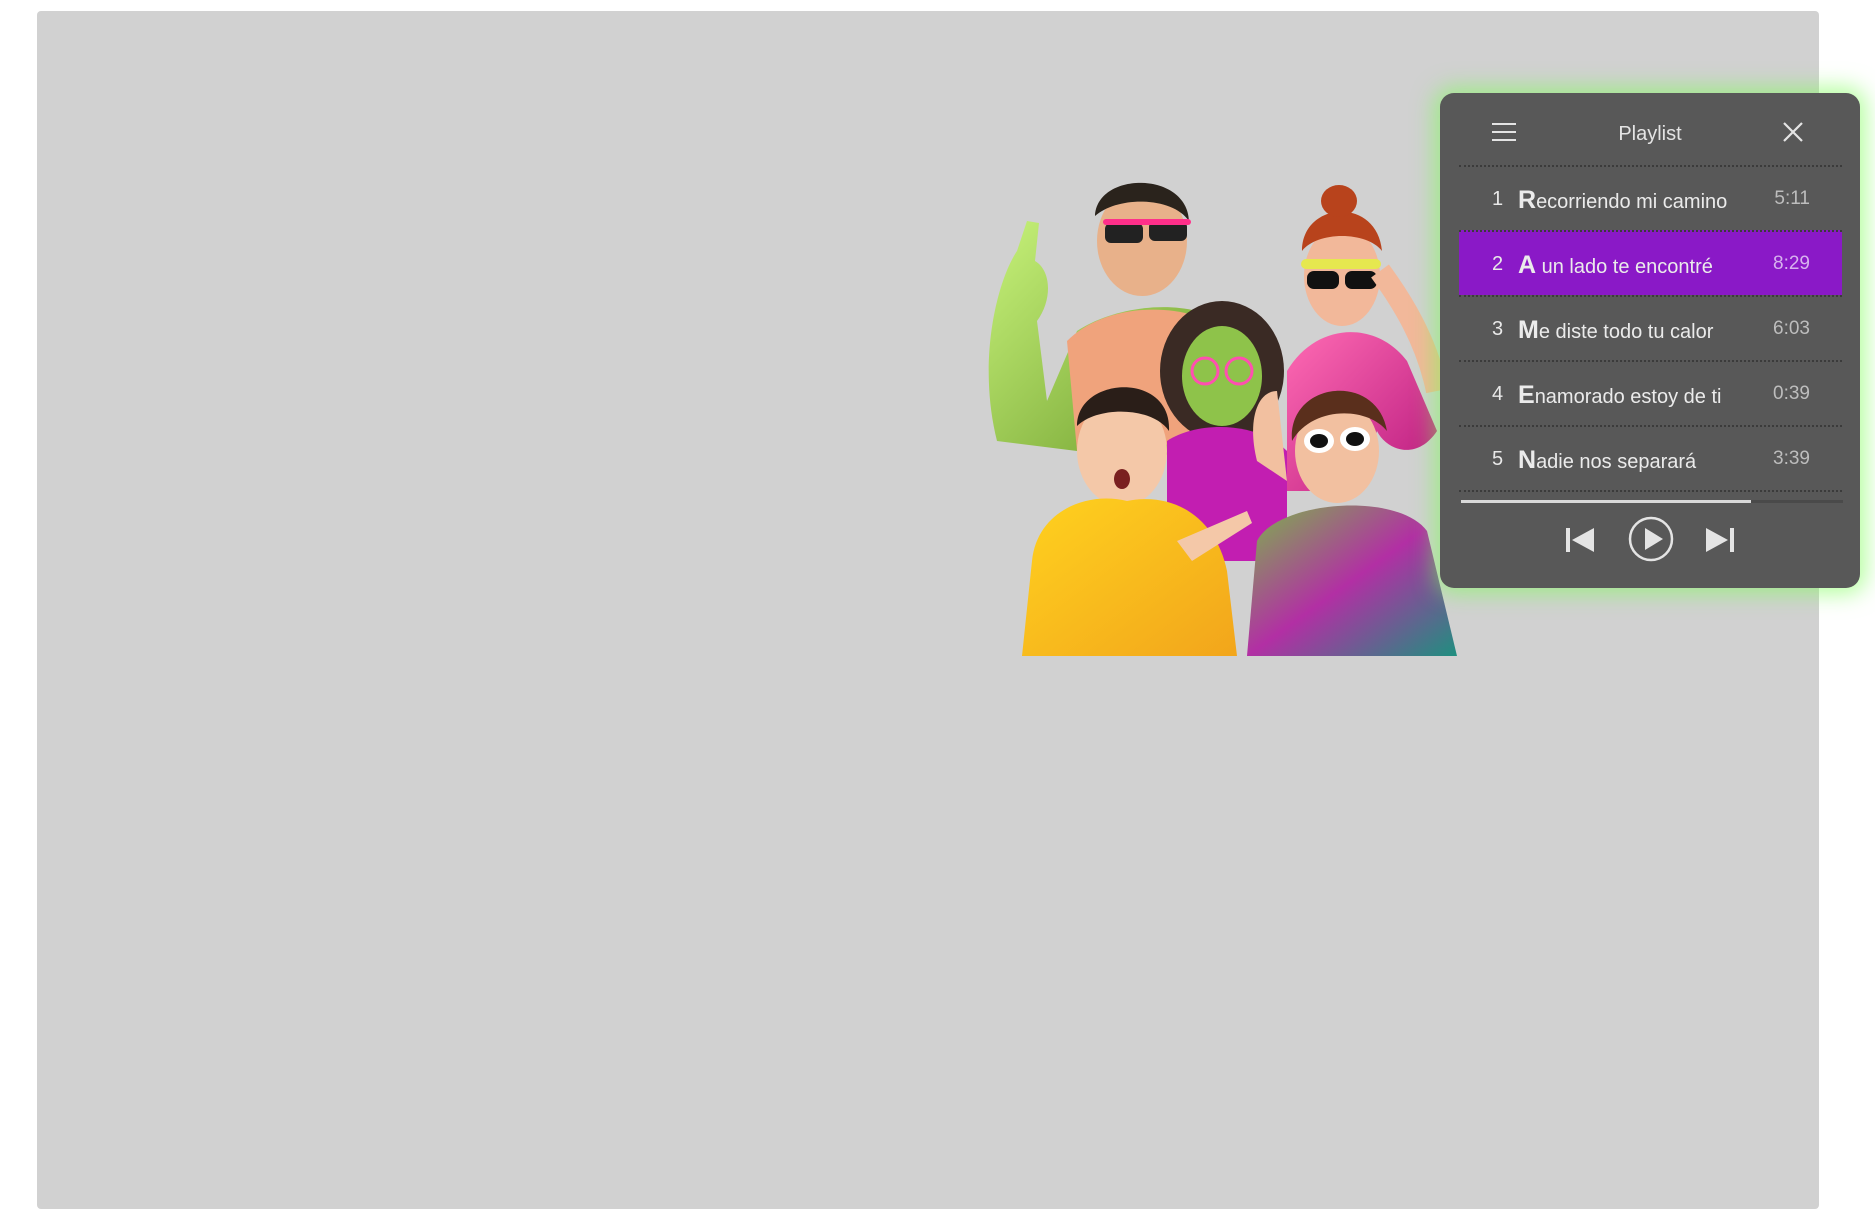  I want to click on track-row: 3 Me diste todo tu calor 6:03, so click(1650, 327).